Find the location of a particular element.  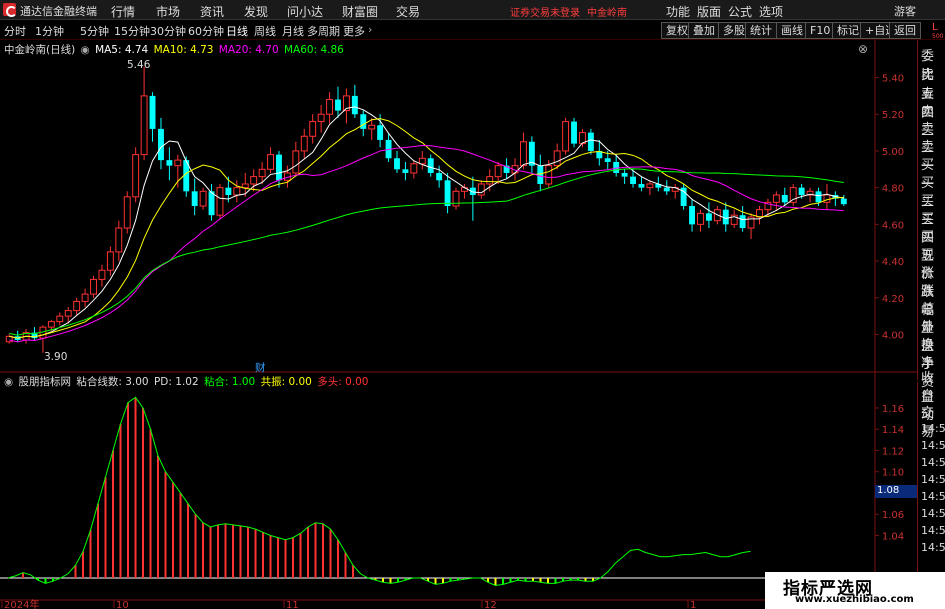

f10-button: F10 is located at coordinates (820, 30).